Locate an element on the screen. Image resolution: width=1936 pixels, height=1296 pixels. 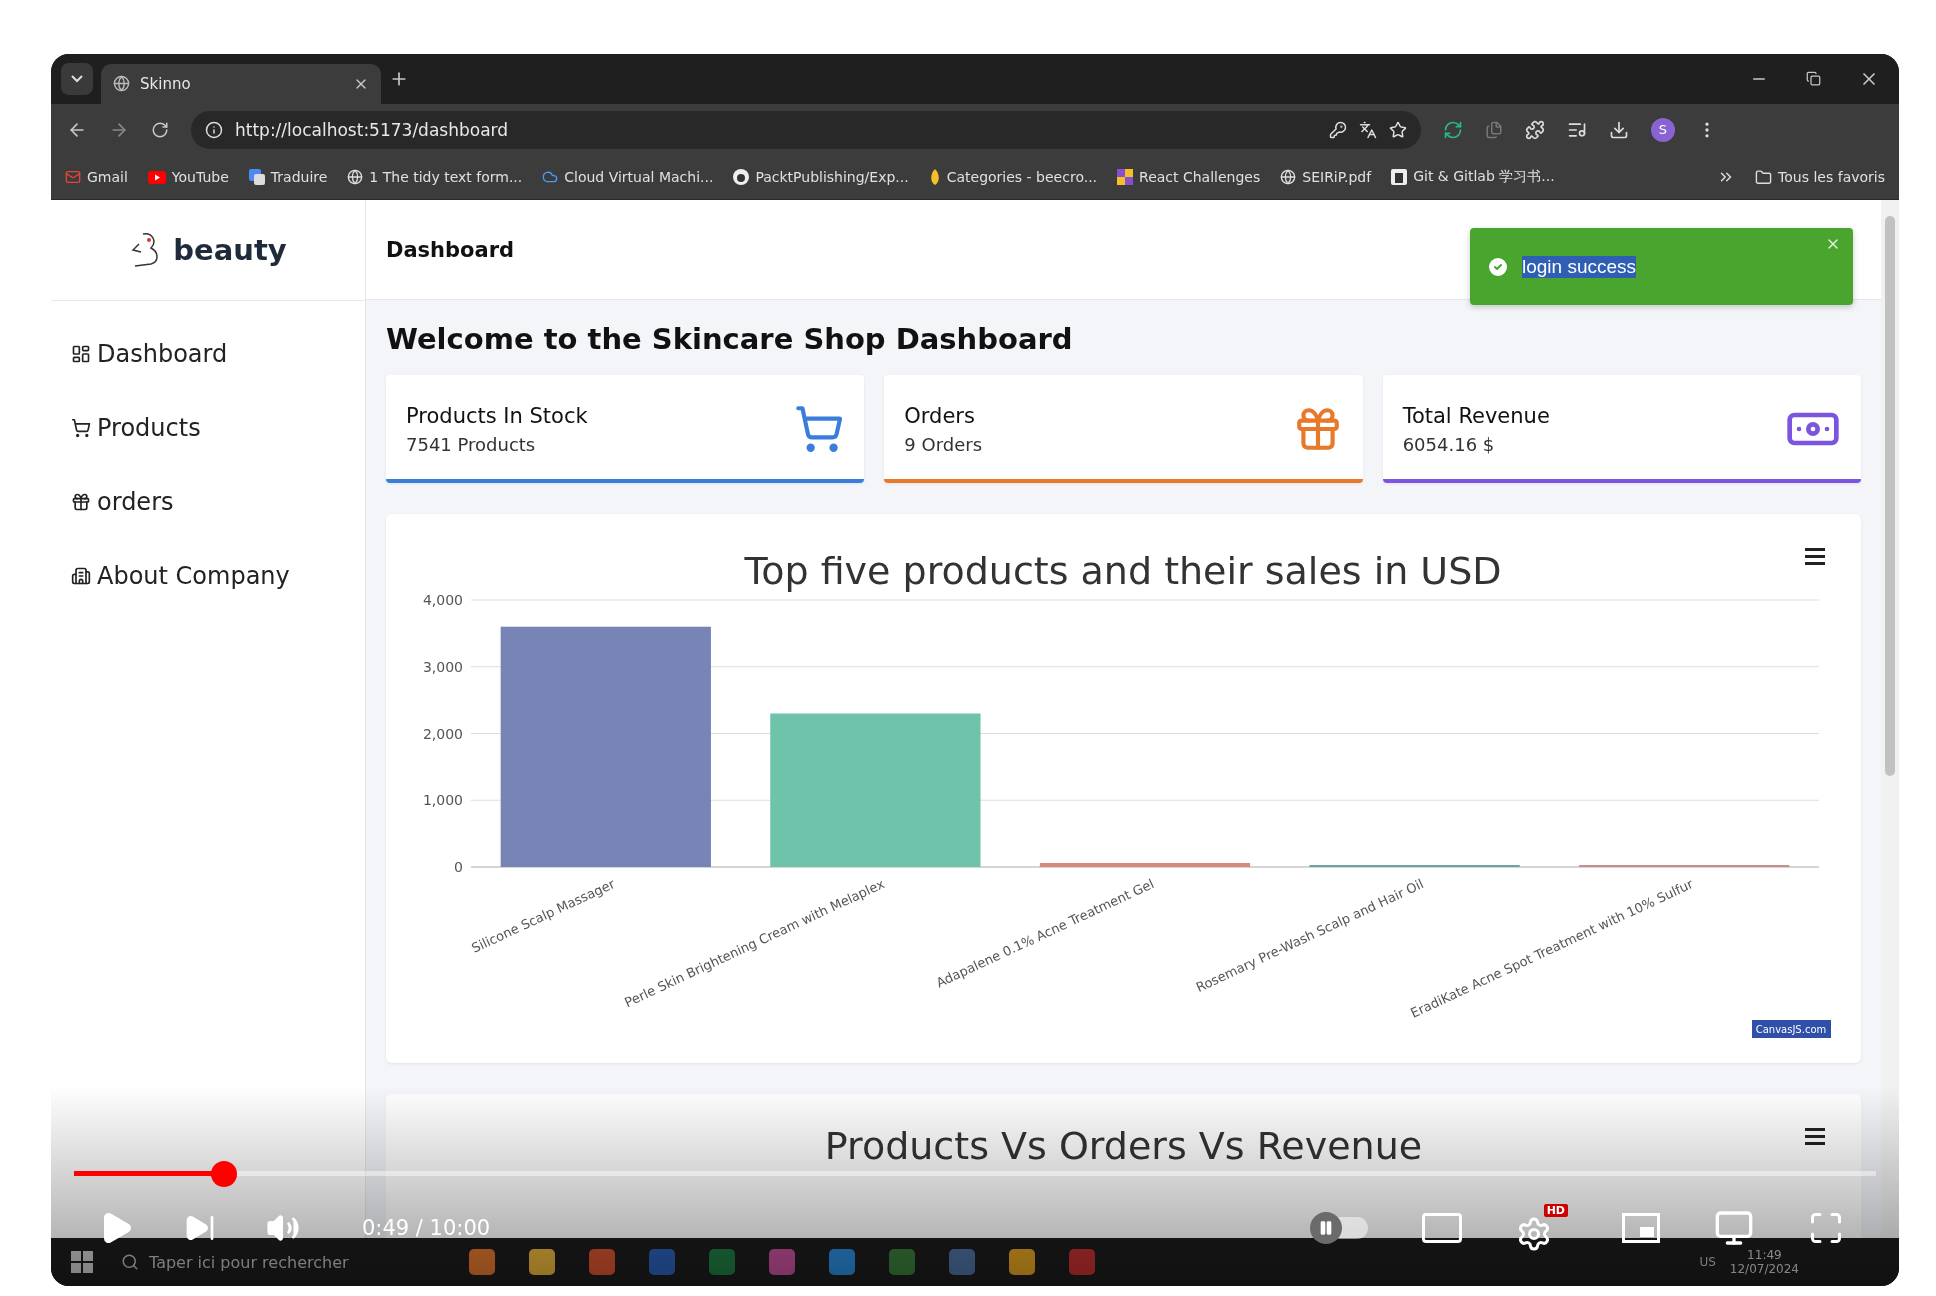
axis-tick-label: 4,000 is located at coordinates (442, 600).